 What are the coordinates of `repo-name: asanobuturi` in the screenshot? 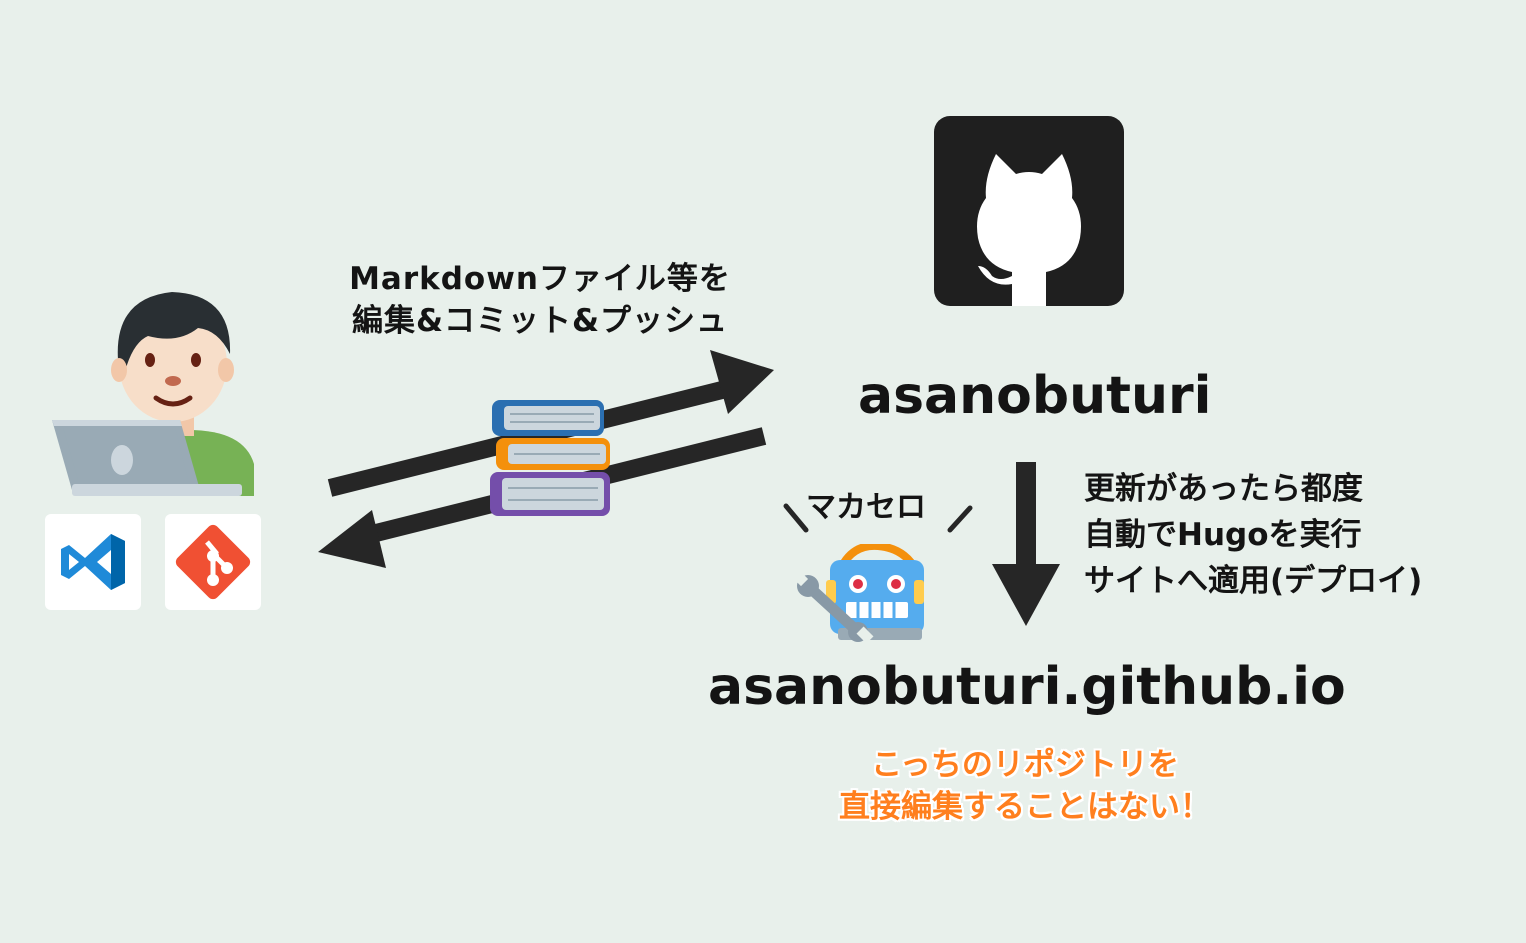 It's located at (1035, 396).